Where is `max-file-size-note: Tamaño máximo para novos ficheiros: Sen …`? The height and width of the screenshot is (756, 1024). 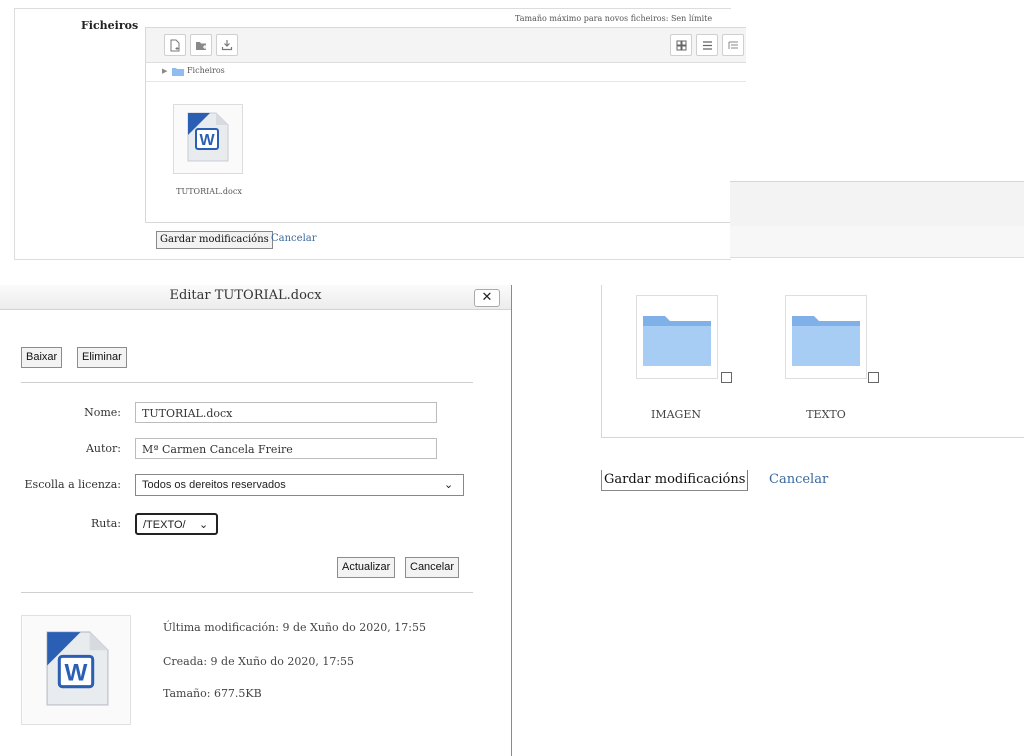 max-file-size-note: Tamaño máximo para novos ficheiros: Sen … is located at coordinates (614, 18).